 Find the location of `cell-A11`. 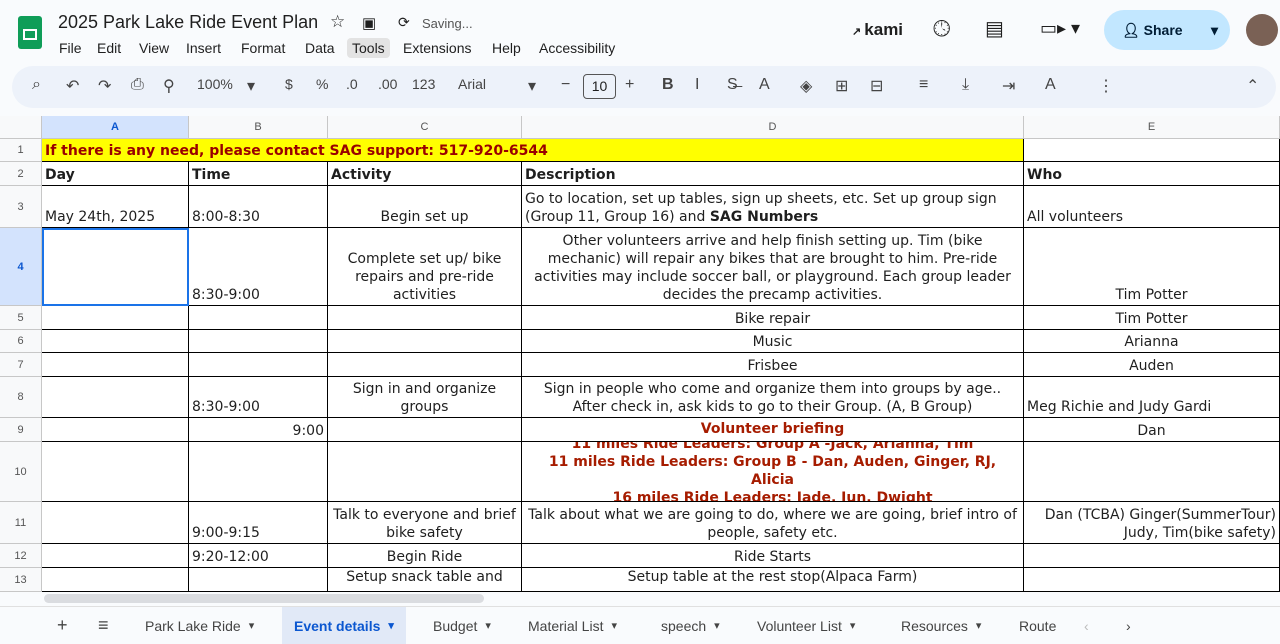

cell-A11 is located at coordinates (115, 523).